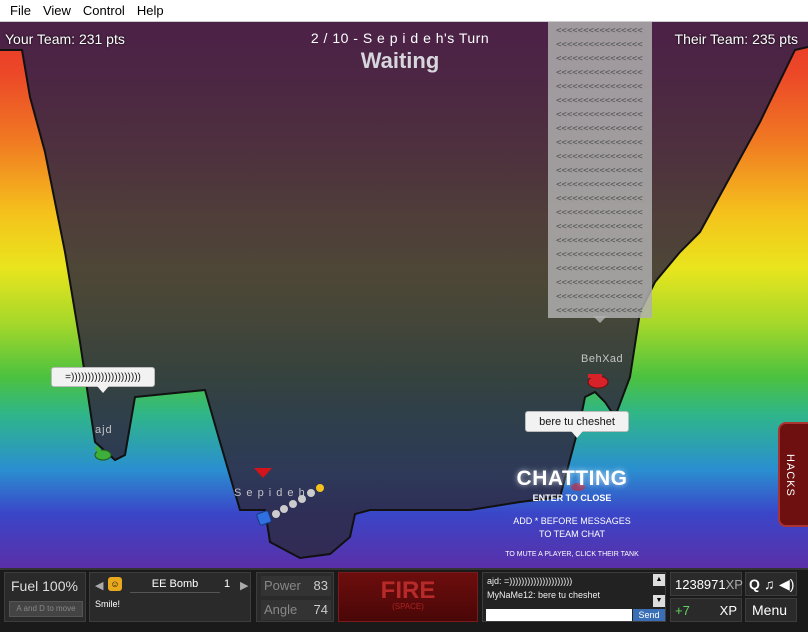  What do you see at coordinates (244, 585) in the screenshot?
I see `weapon-next-icon: ▶` at bounding box center [244, 585].